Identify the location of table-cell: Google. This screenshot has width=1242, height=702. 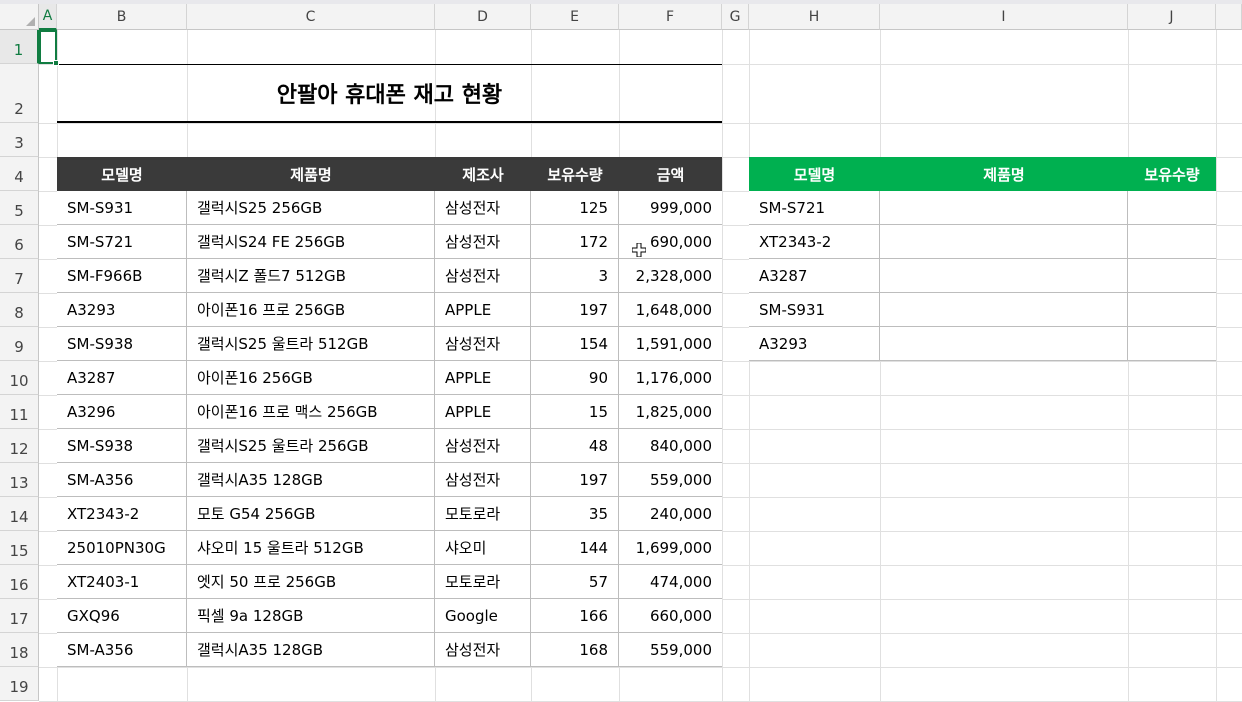
(483, 616).